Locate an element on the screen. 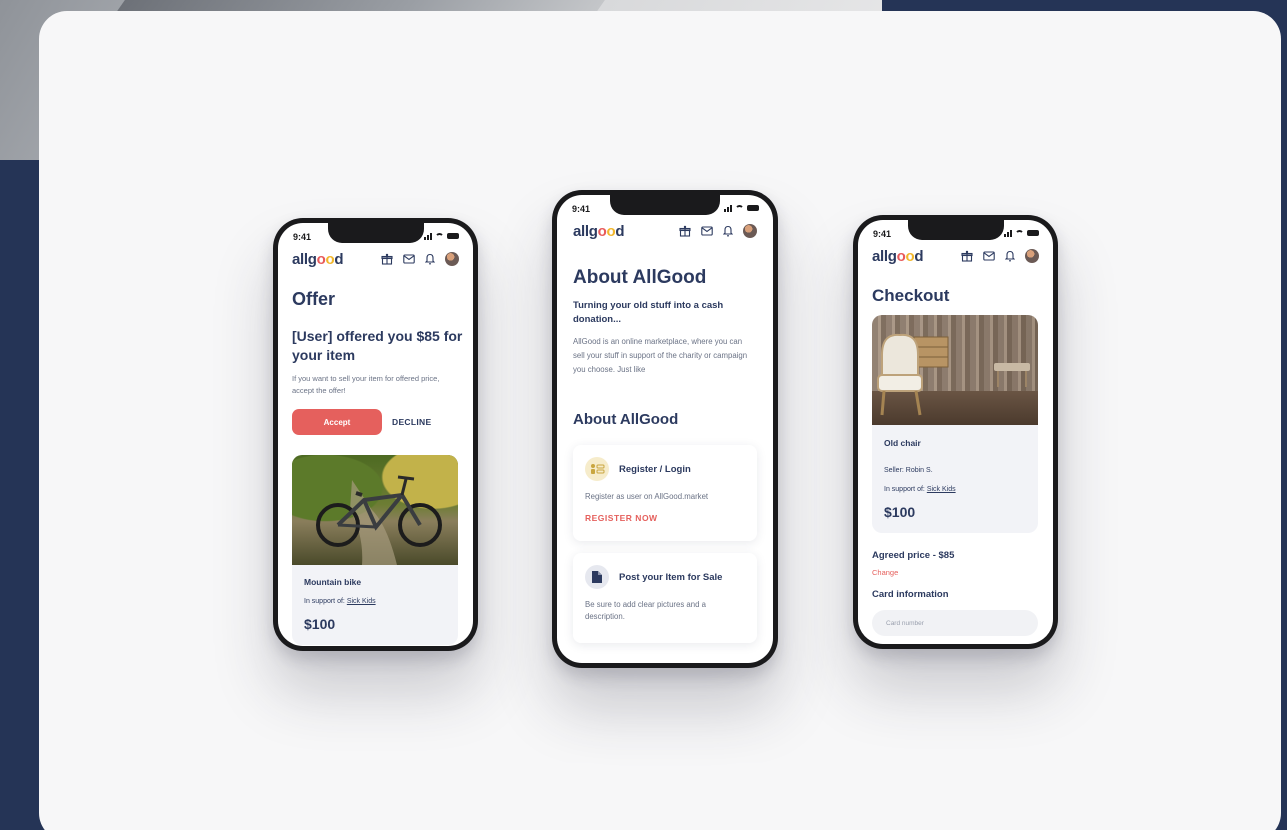  register-now-link: REGISTER NOW is located at coordinates (621, 518).